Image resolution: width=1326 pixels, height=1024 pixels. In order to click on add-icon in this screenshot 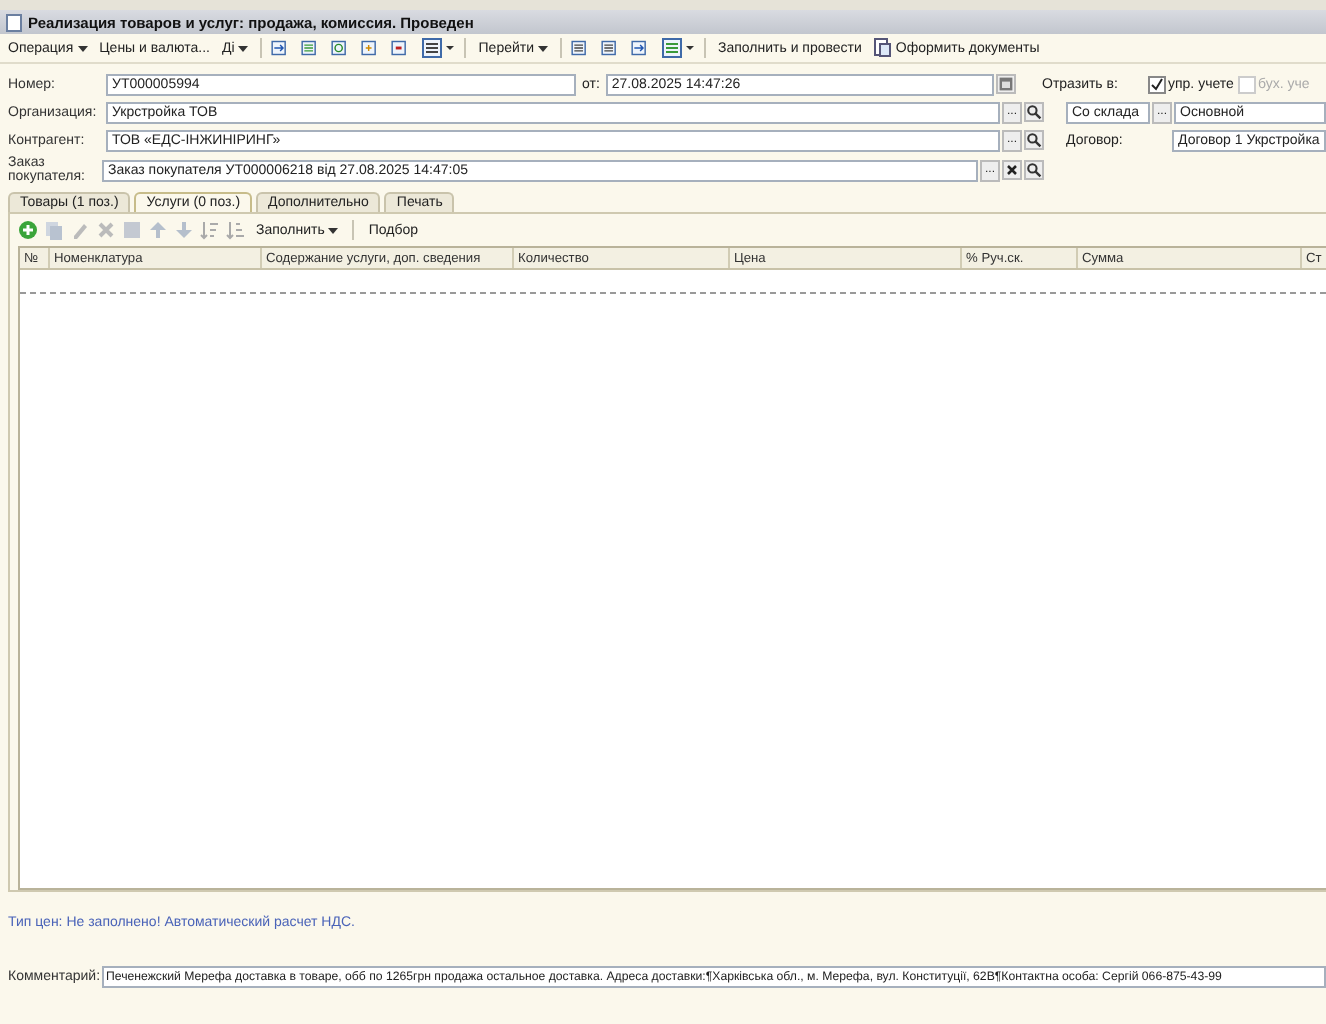, I will do `click(28, 230)`.